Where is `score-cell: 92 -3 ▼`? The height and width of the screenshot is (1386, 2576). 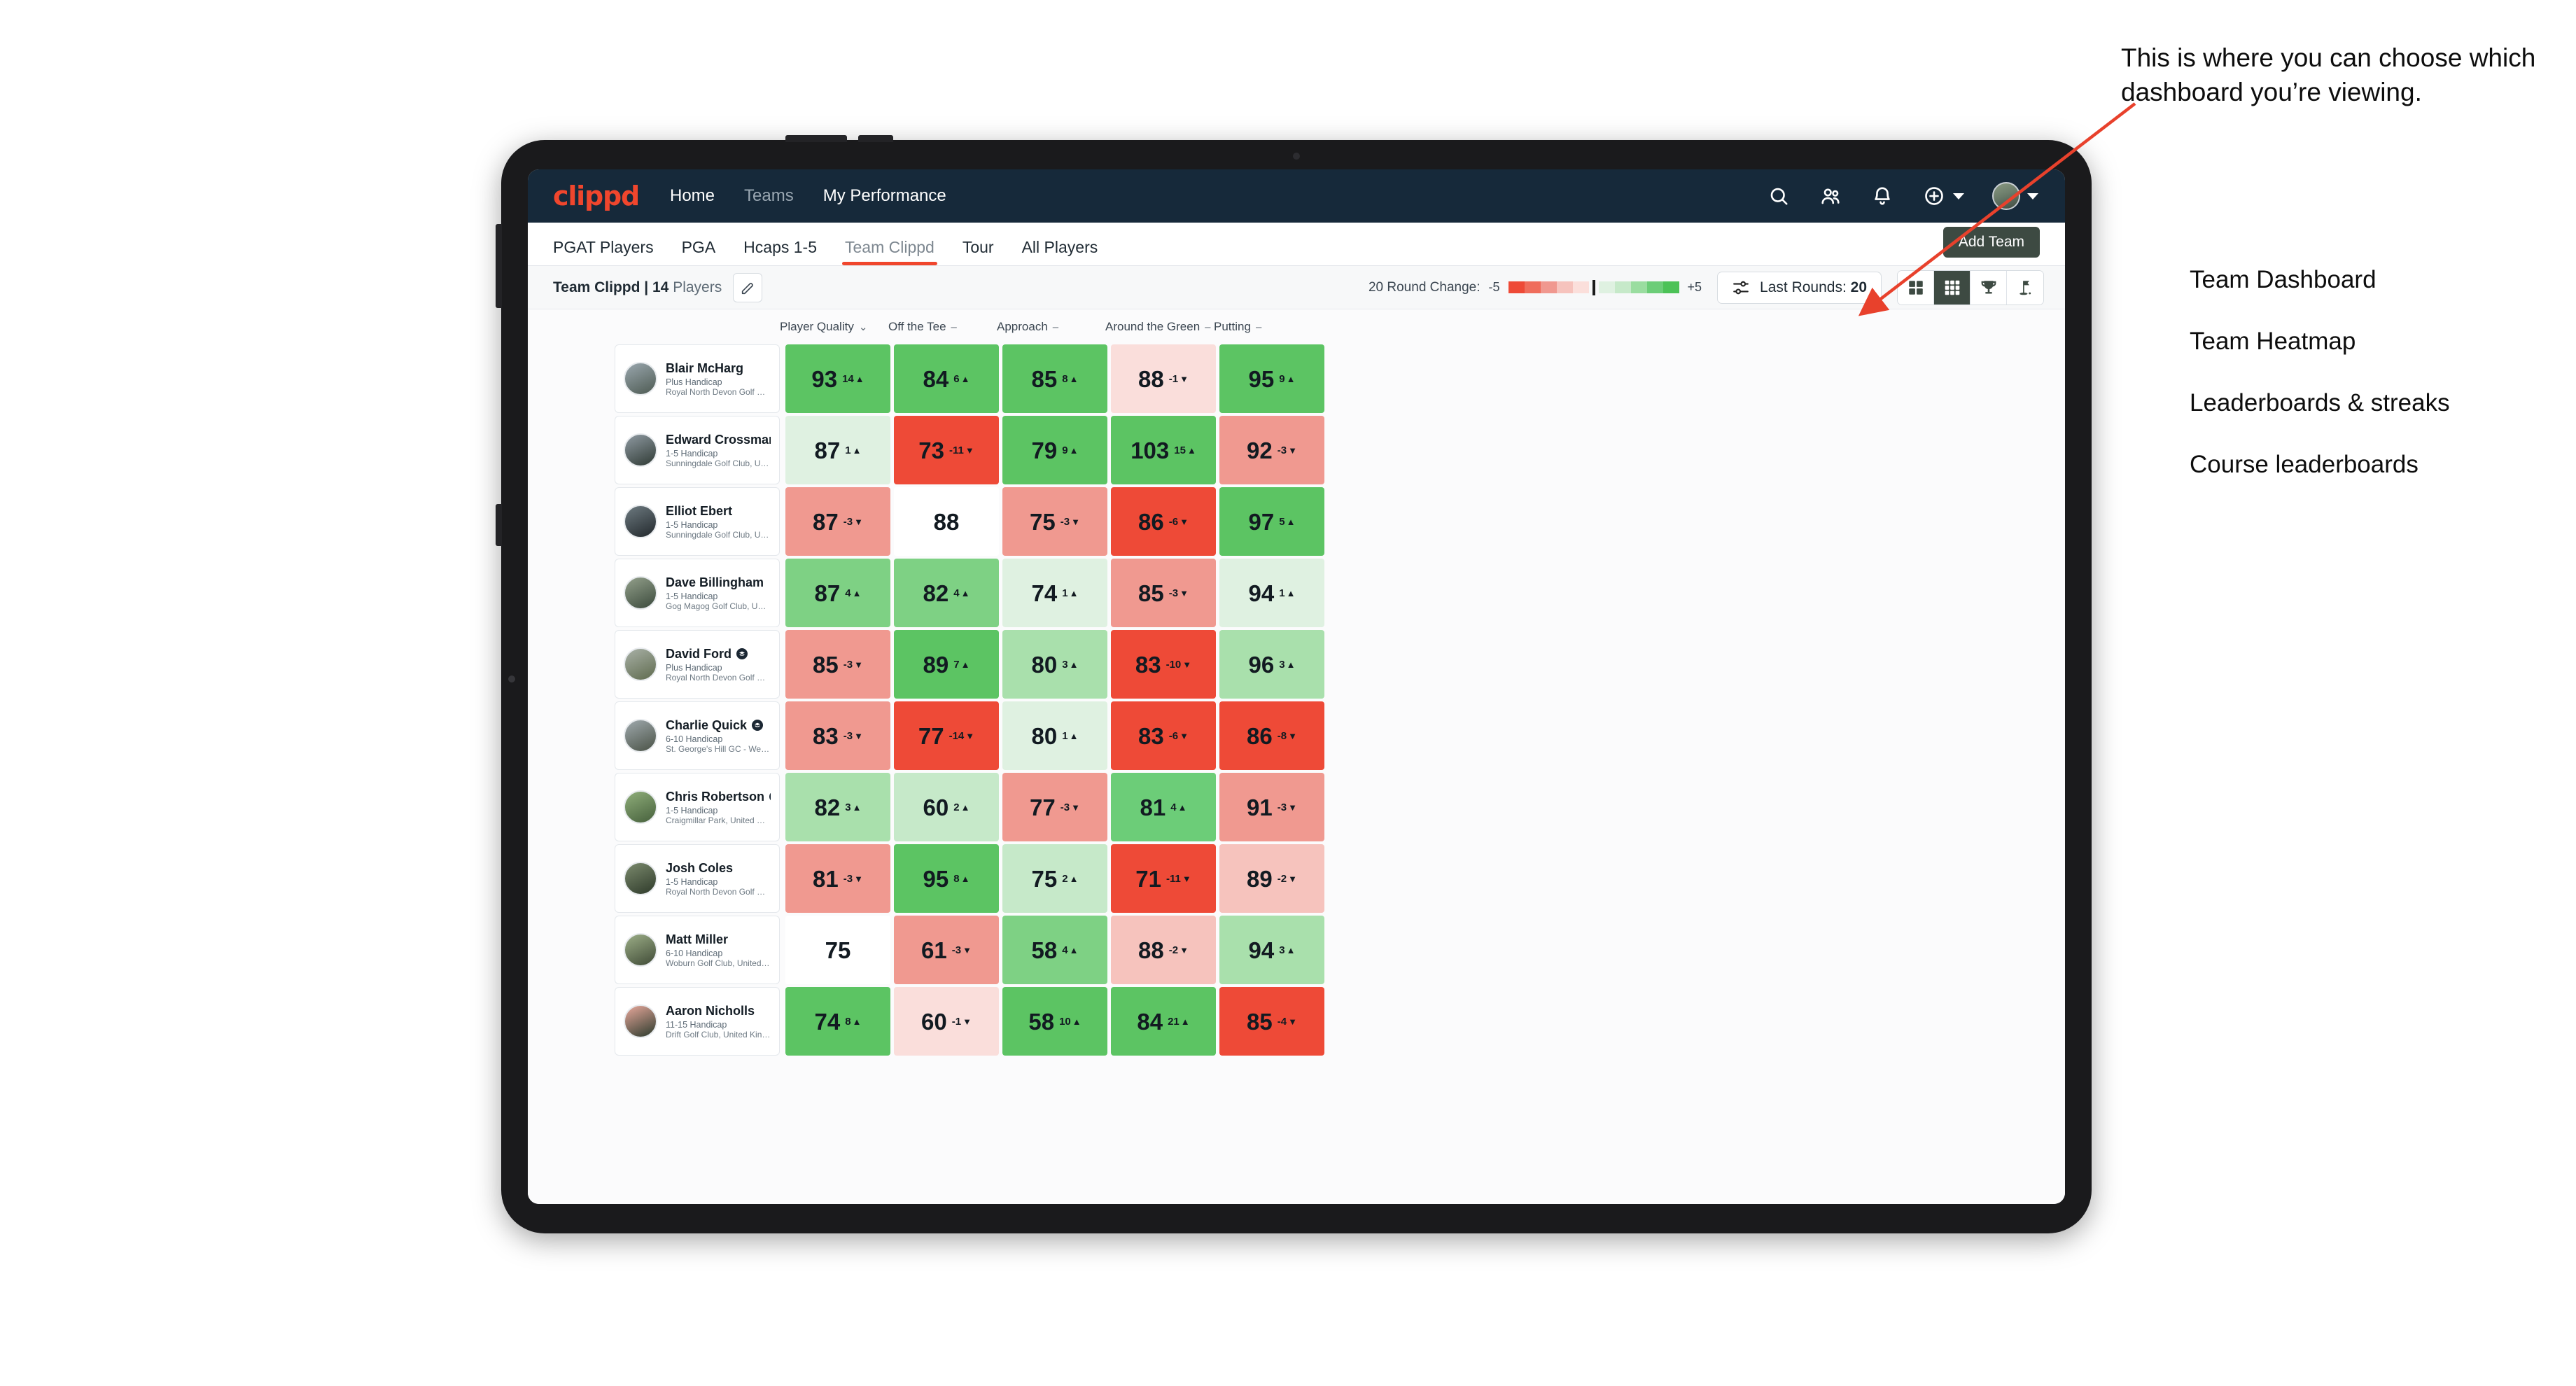
score-cell: 92 -3 ▼ is located at coordinates (1271, 450).